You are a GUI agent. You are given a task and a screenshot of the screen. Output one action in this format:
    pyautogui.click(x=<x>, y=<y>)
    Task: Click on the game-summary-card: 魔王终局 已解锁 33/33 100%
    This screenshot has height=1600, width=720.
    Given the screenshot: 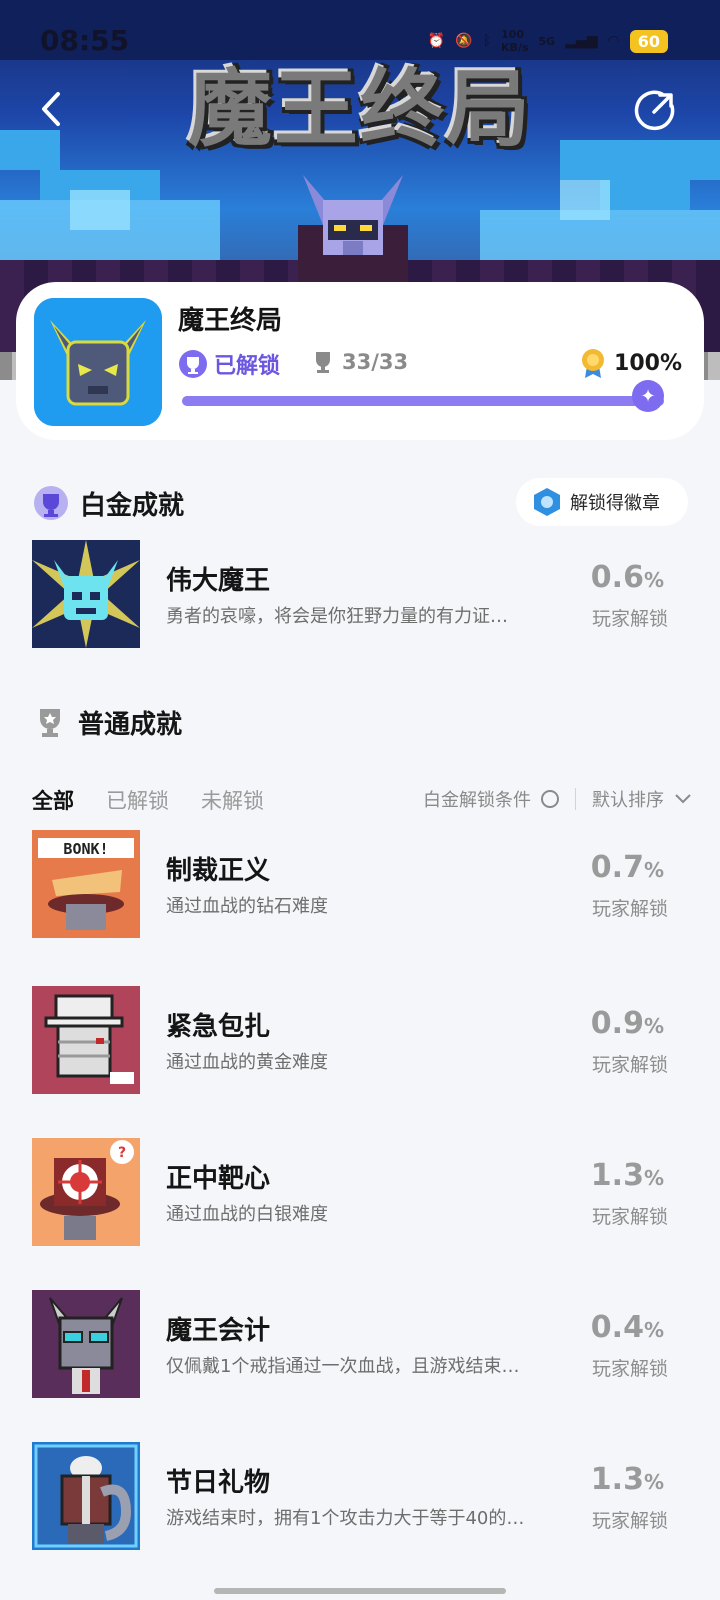 What is the action you would take?
    pyautogui.click(x=360, y=361)
    